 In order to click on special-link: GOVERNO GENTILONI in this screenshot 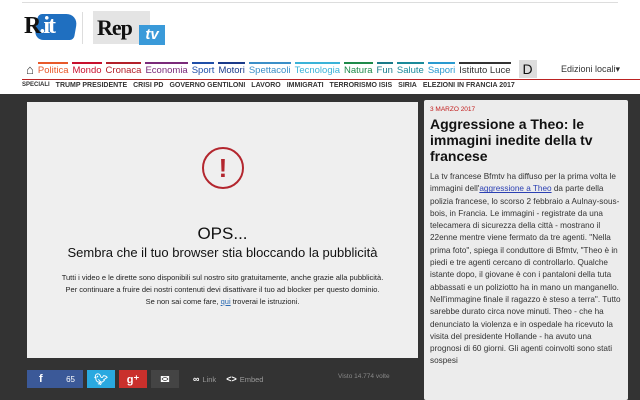, I will do `click(207, 85)`.